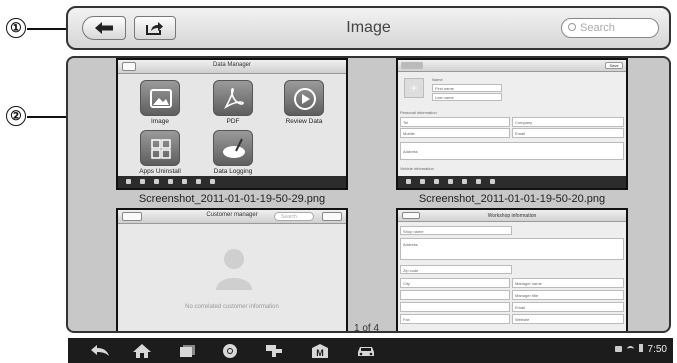 This screenshot has width=677, height=363. I want to click on empty-state-text: No correlated customer information, so click(232, 307).